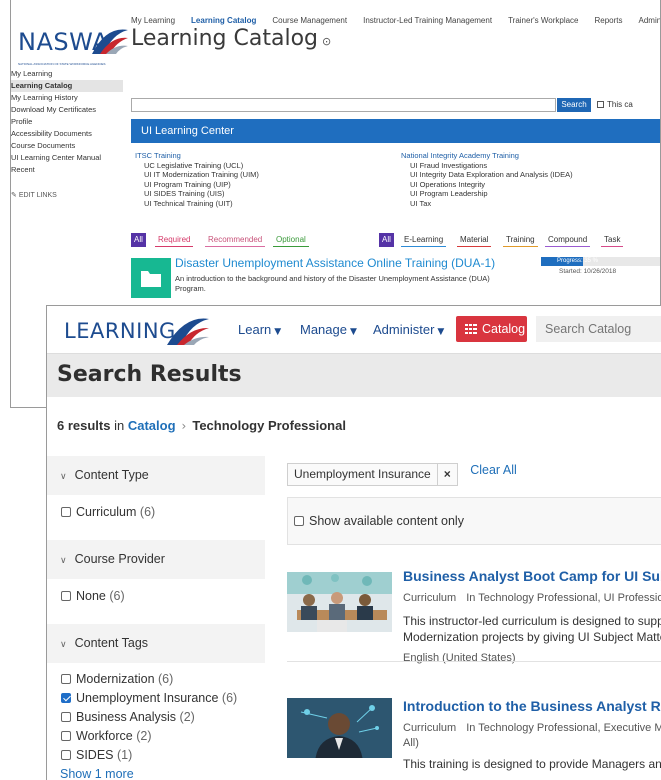  Describe the element at coordinates (578, 261) in the screenshot. I see `progress-label: Progress: 35 %` at that location.